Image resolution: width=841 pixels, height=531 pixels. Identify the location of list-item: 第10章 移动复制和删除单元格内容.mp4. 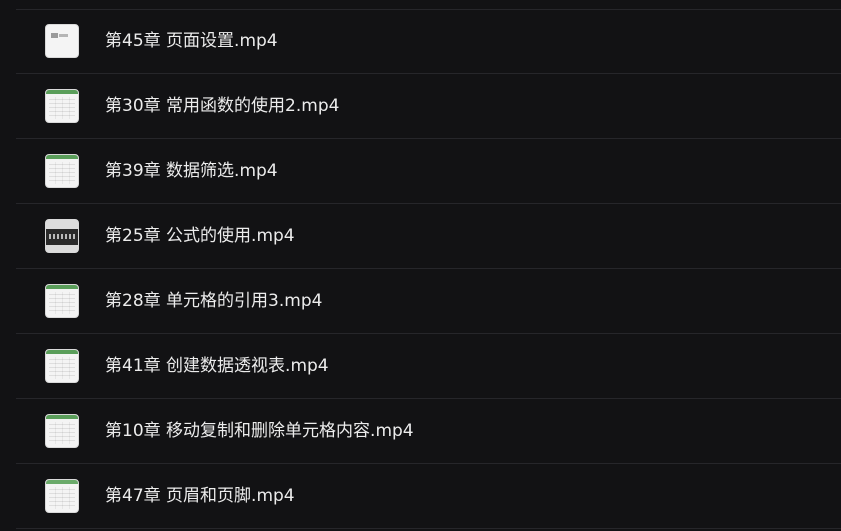
(420, 431).